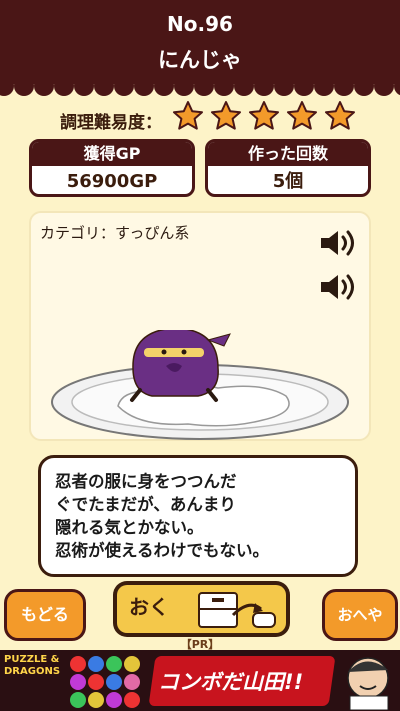 The width and height of the screenshot is (400, 711). I want to click on ninja-egg-illustration, so click(200, 385).